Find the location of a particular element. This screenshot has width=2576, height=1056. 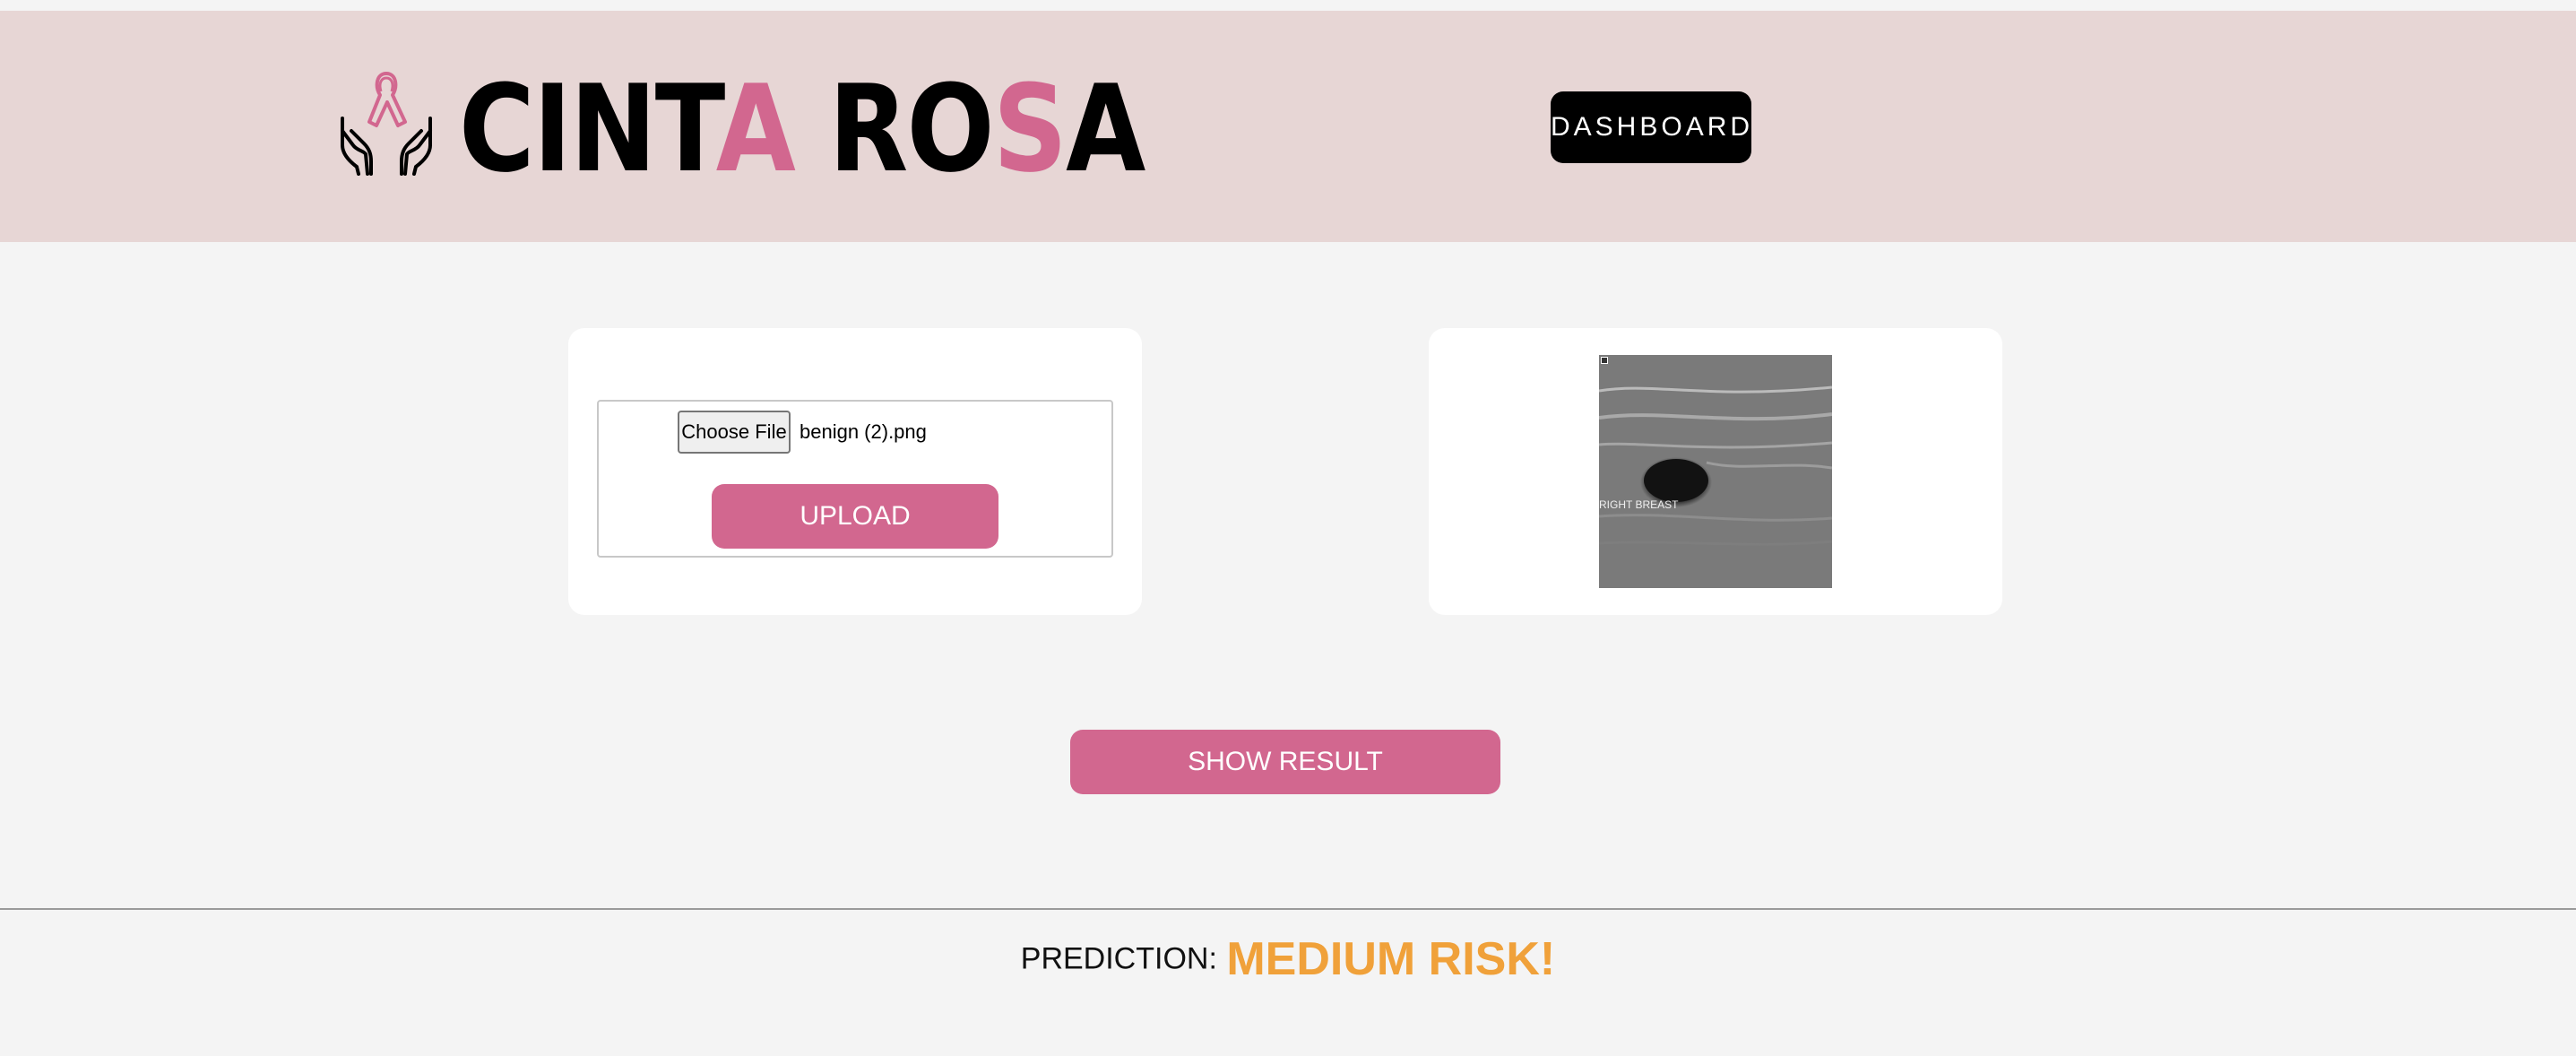

ultrasound-preview-image: RIGHT BREAST is located at coordinates (1715, 471).